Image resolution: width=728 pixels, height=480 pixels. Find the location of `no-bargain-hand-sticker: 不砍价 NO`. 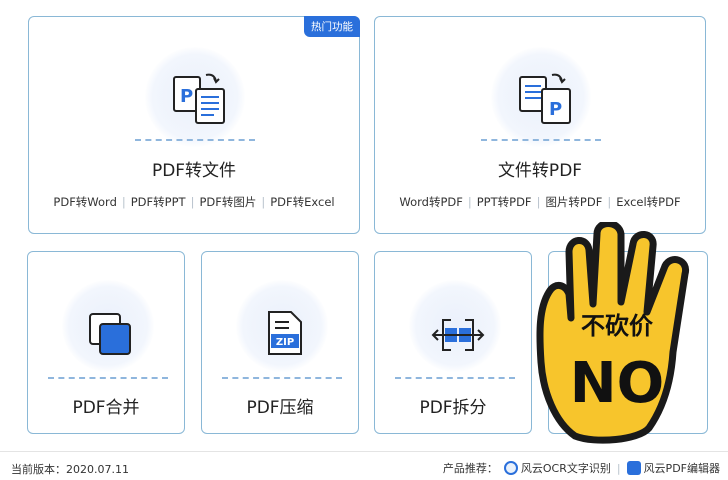

no-bargain-hand-sticker: 不砍价 NO is located at coordinates (613, 333).